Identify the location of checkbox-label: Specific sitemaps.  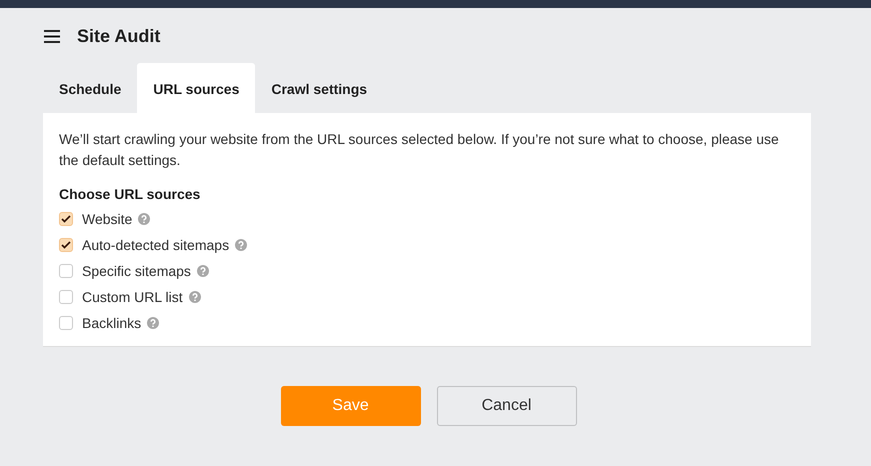
(136, 271).